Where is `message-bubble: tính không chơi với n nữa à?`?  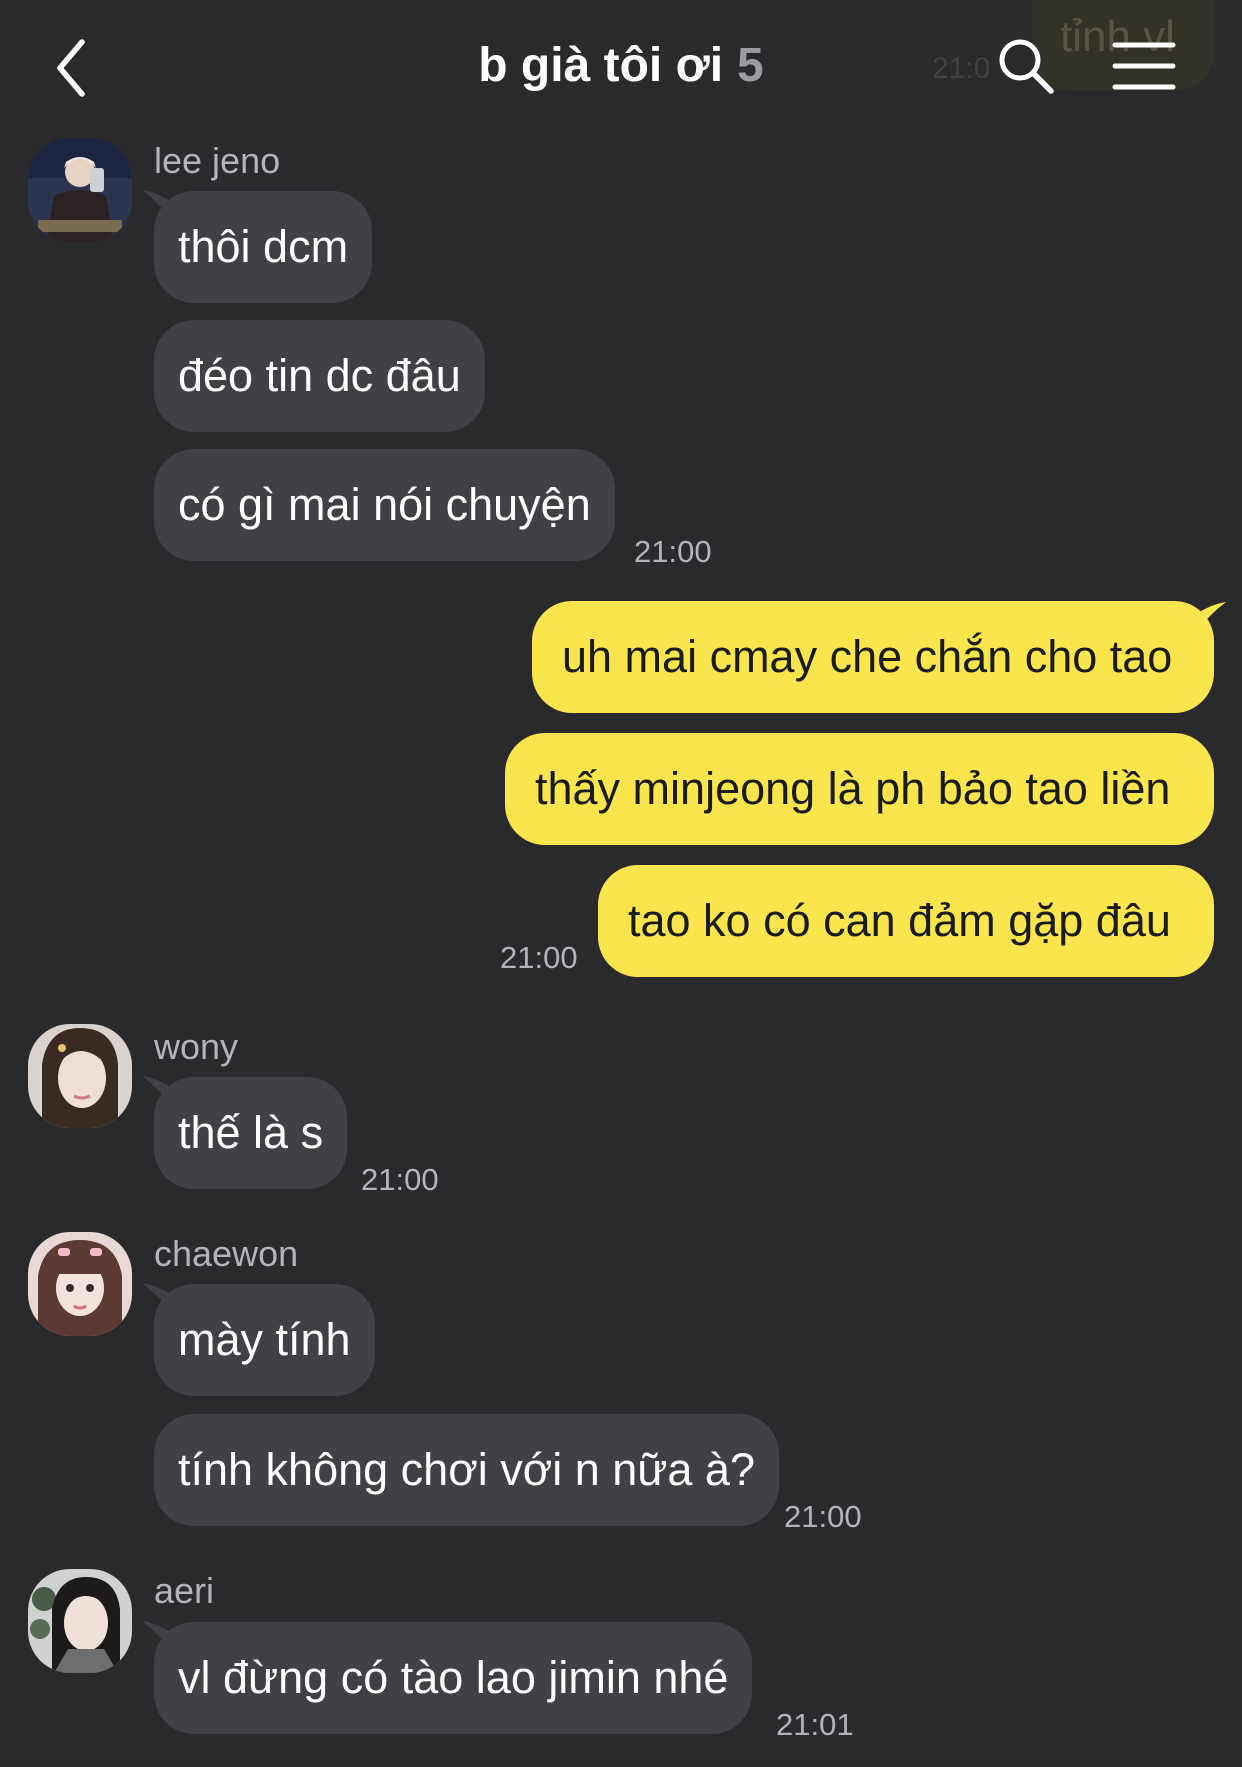
message-bubble: tính không chơi với n nữa à? is located at coordinates (466, 1470).